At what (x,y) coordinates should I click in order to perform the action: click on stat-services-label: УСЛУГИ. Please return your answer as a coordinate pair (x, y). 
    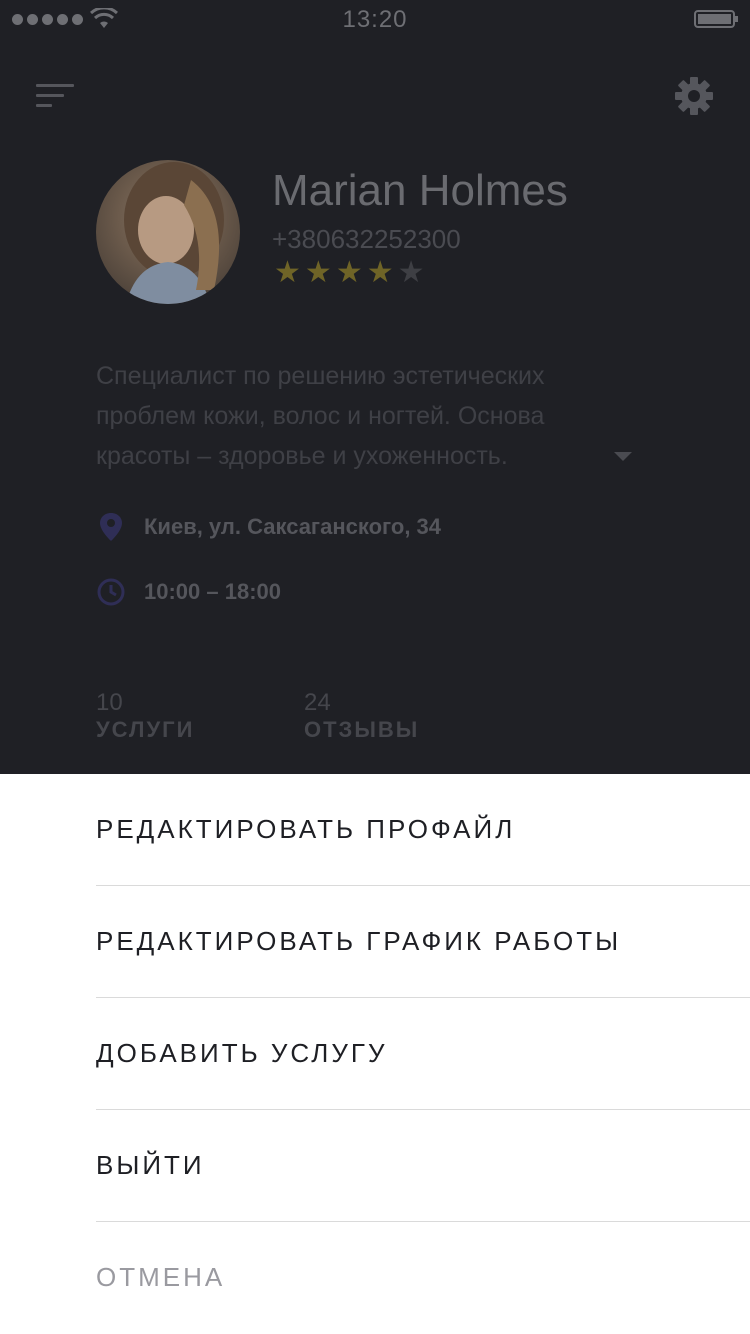
    Looking at the image, I should click on (145, 729).